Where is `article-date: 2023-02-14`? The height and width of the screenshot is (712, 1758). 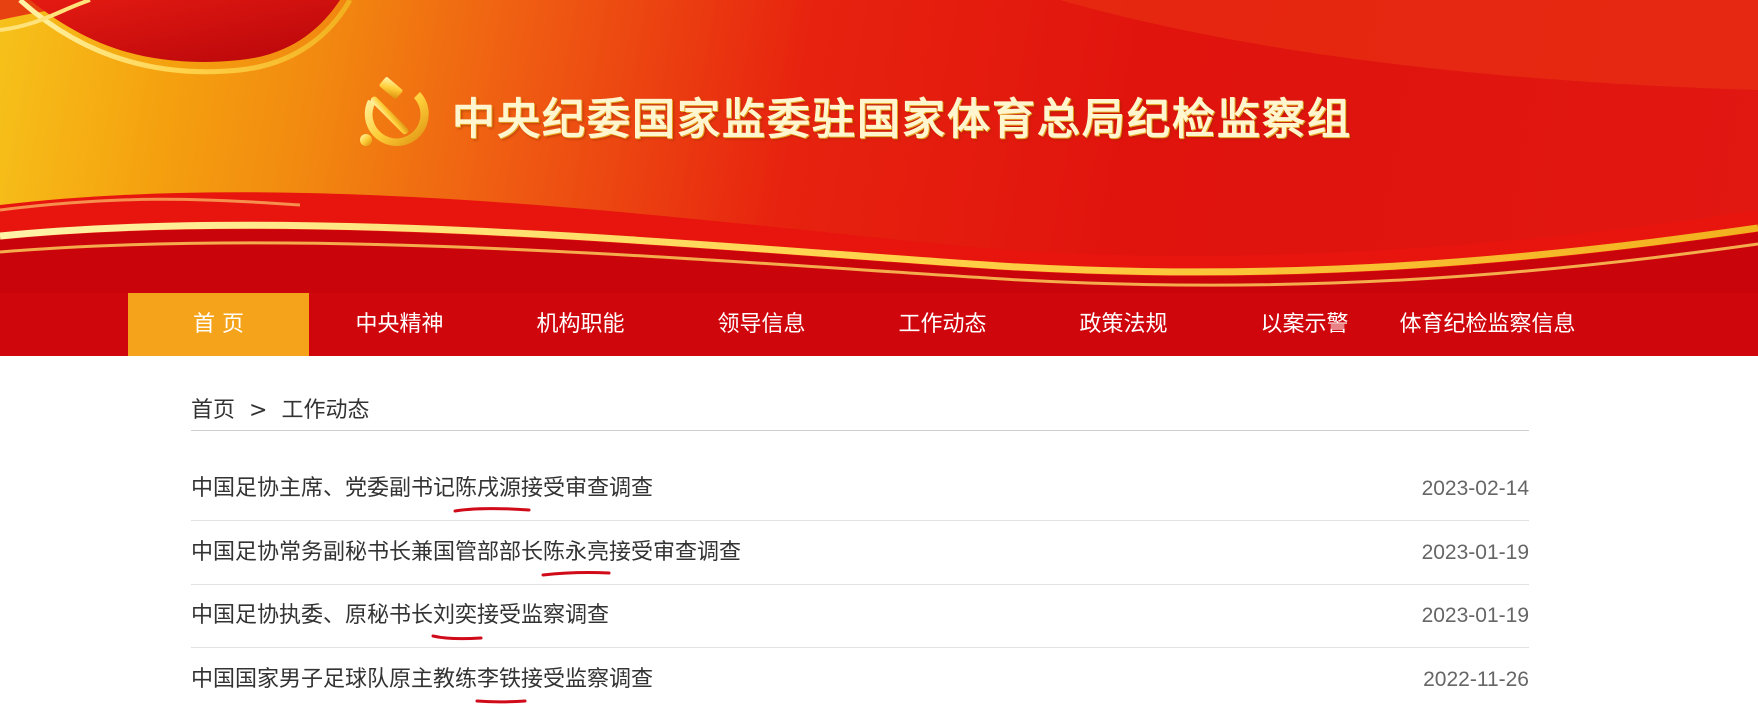
article-date: 2023-02-14 is located at coordinates (1475, 488).